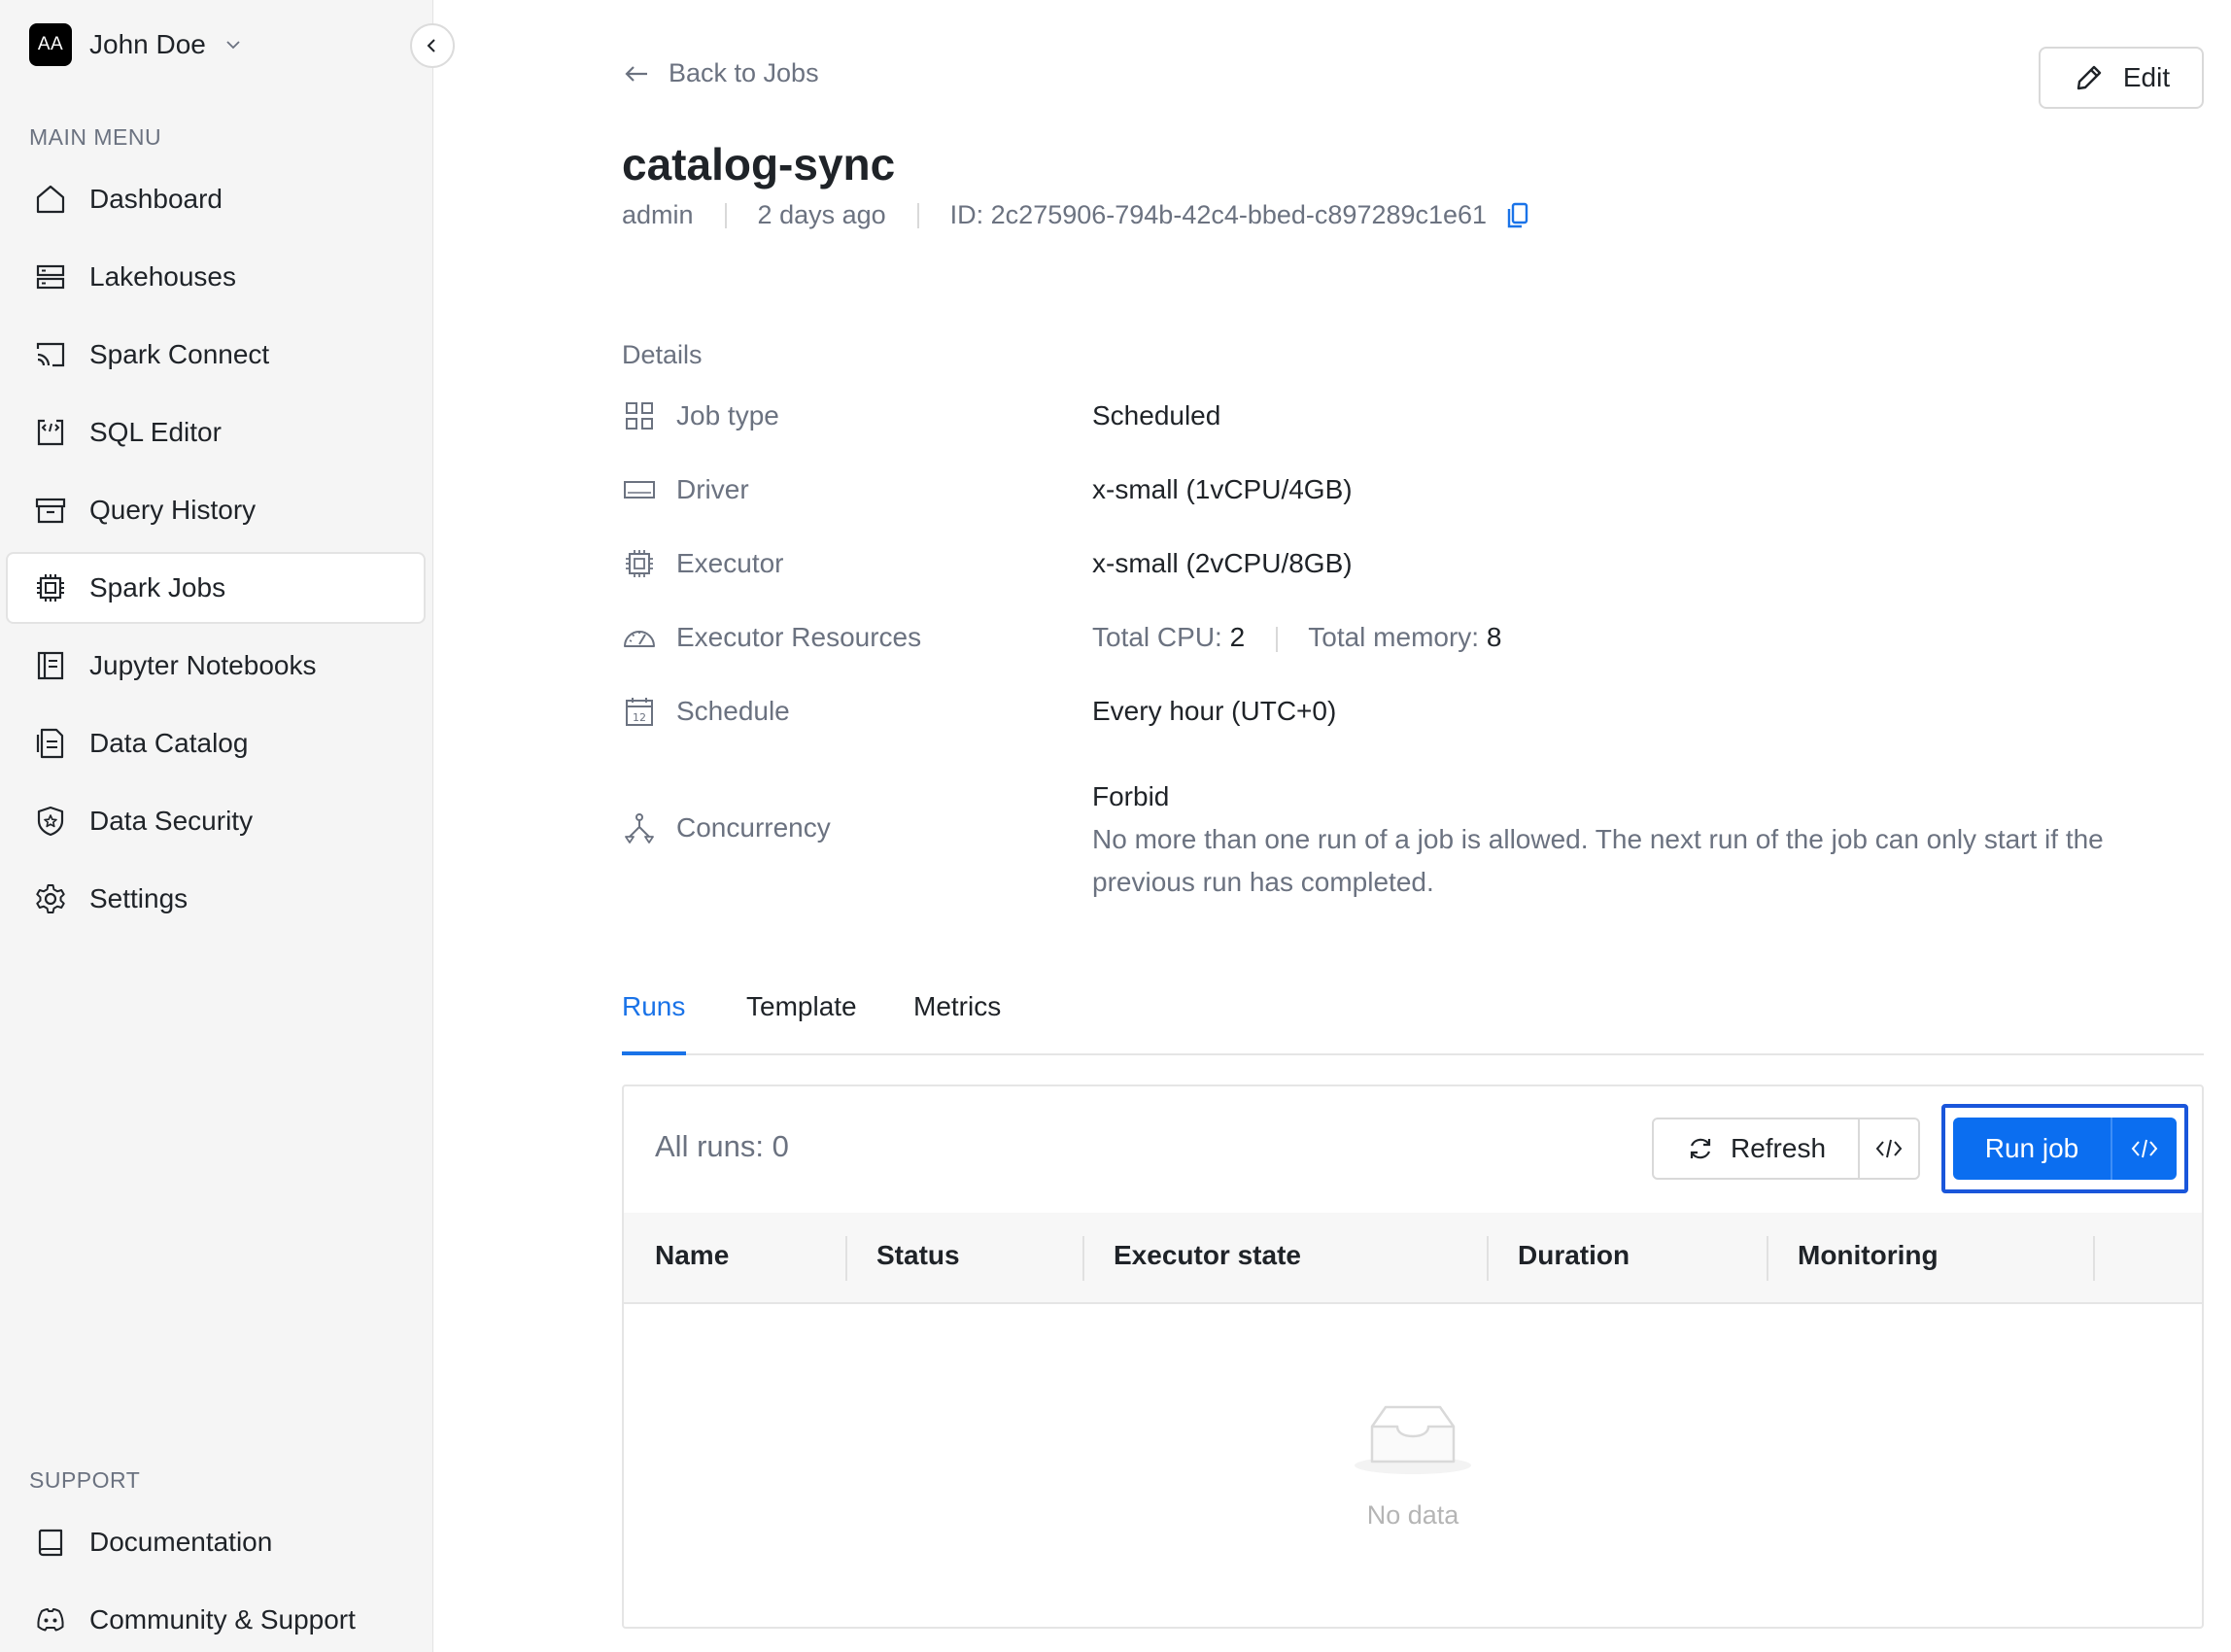  I want to click on svg-text: 12, so click(639, 718).